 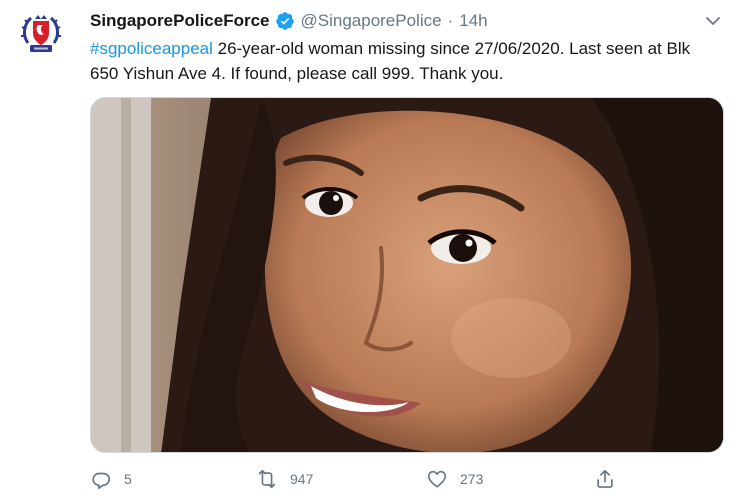 I want to click on author-display-name: SingaporePoliceForce, so click(x=180, y=21).